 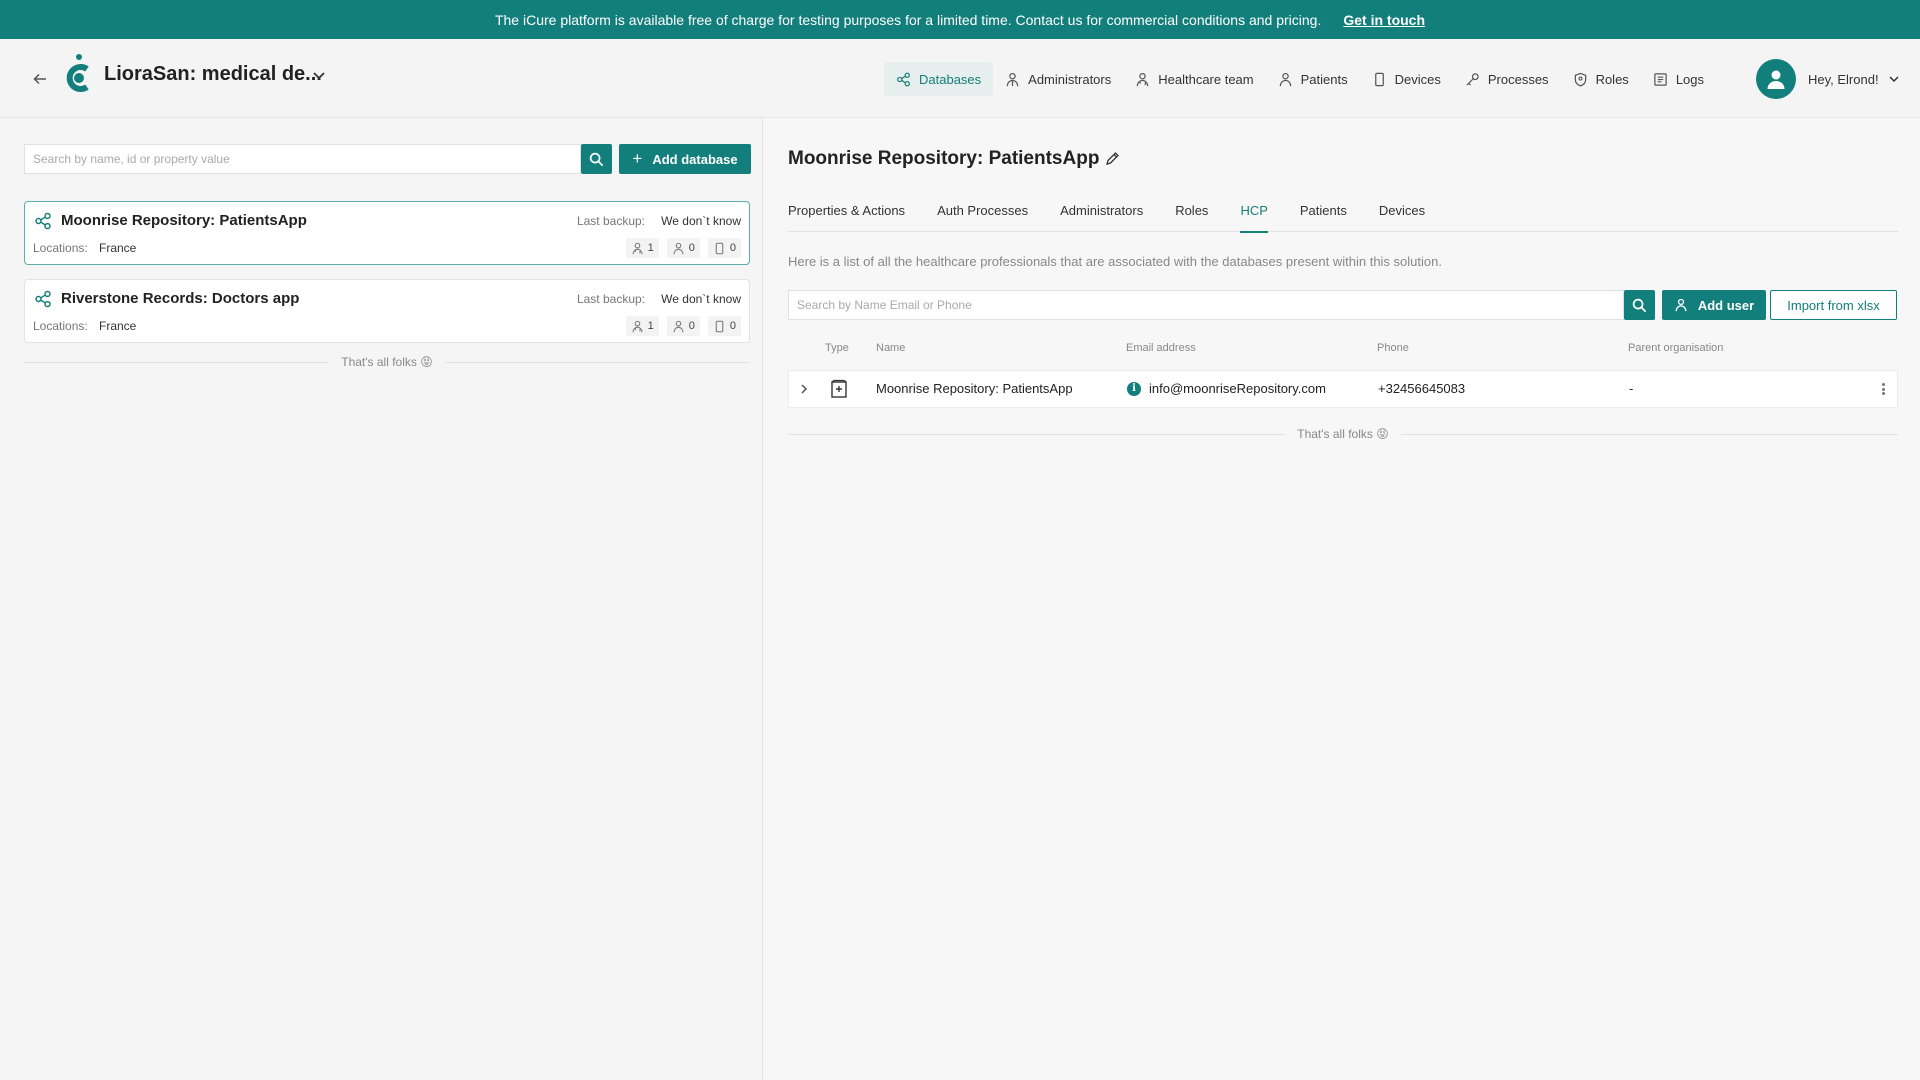 What do you see at coordinates (637, 158) in the screenshot?
I see `plus-icon: +` at bounding box center [637, 158].